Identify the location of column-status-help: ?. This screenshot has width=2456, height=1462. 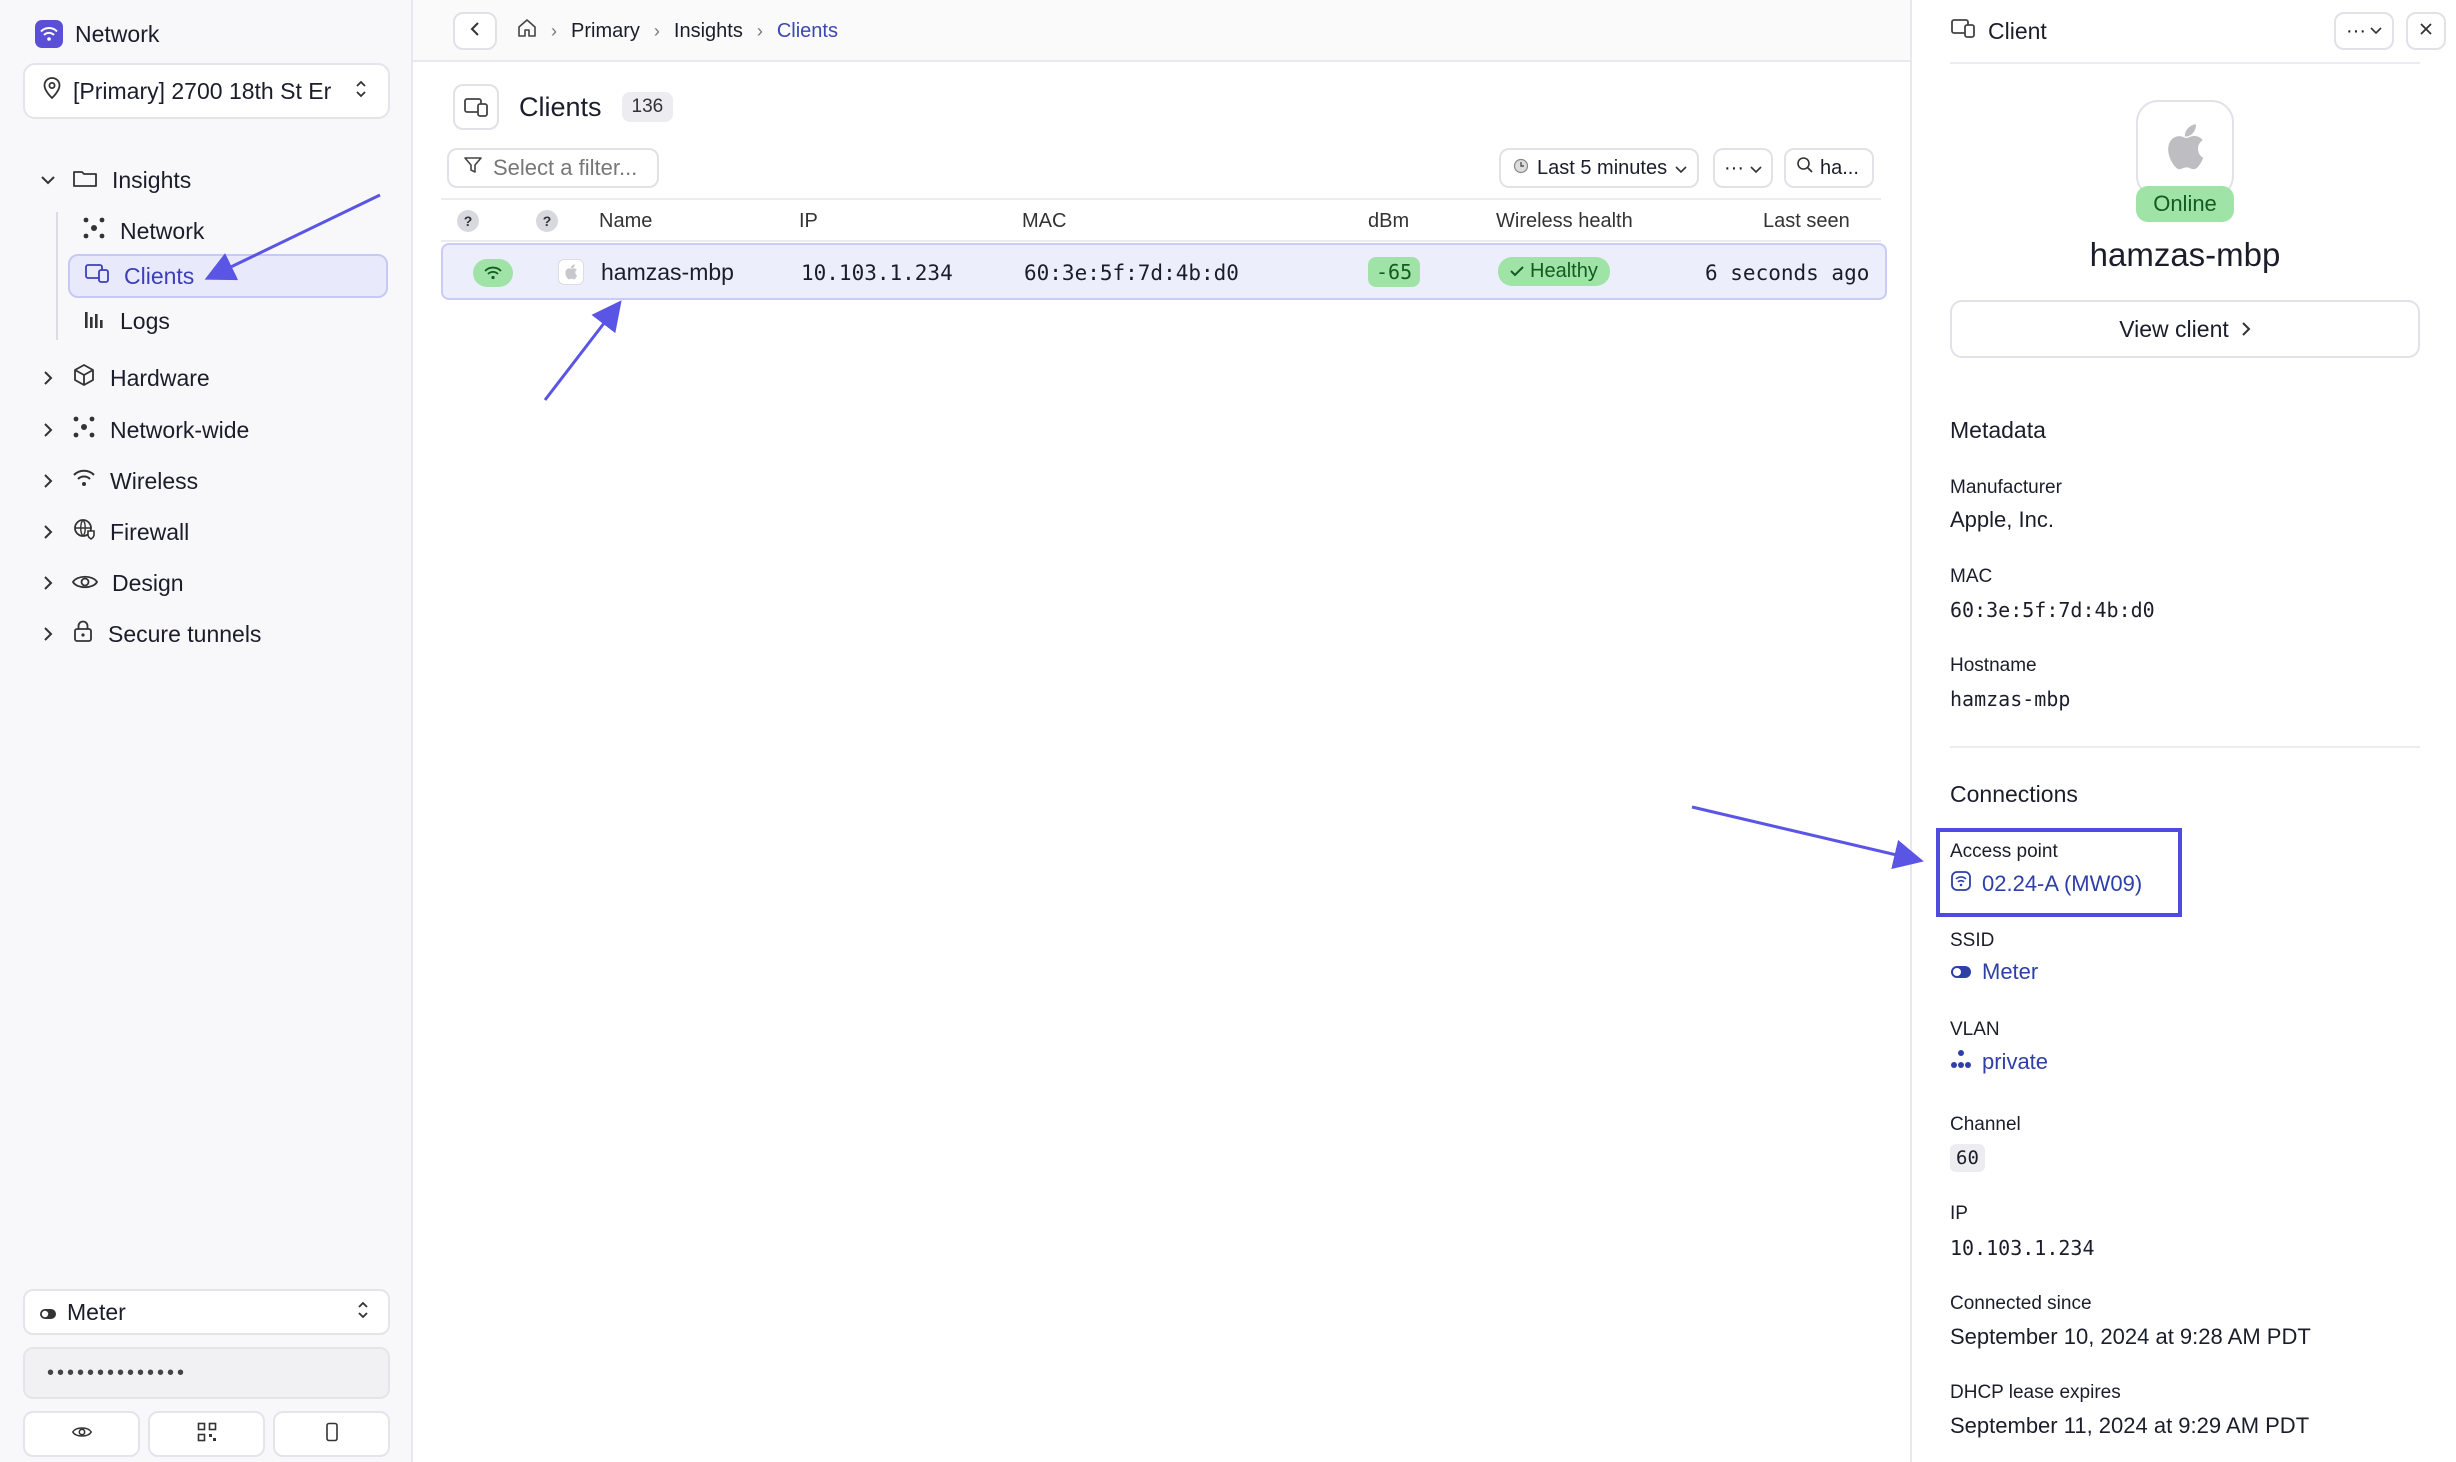
(468, 221).